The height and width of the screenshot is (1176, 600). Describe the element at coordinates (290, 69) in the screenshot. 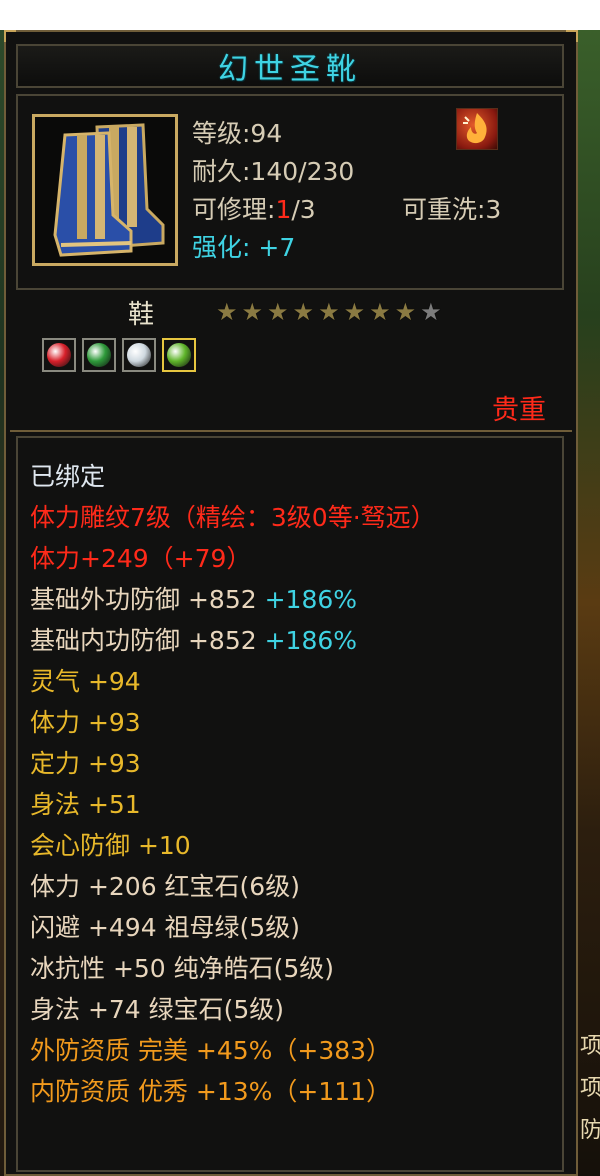

I see `item-name: 幻世圣靴` at that location.